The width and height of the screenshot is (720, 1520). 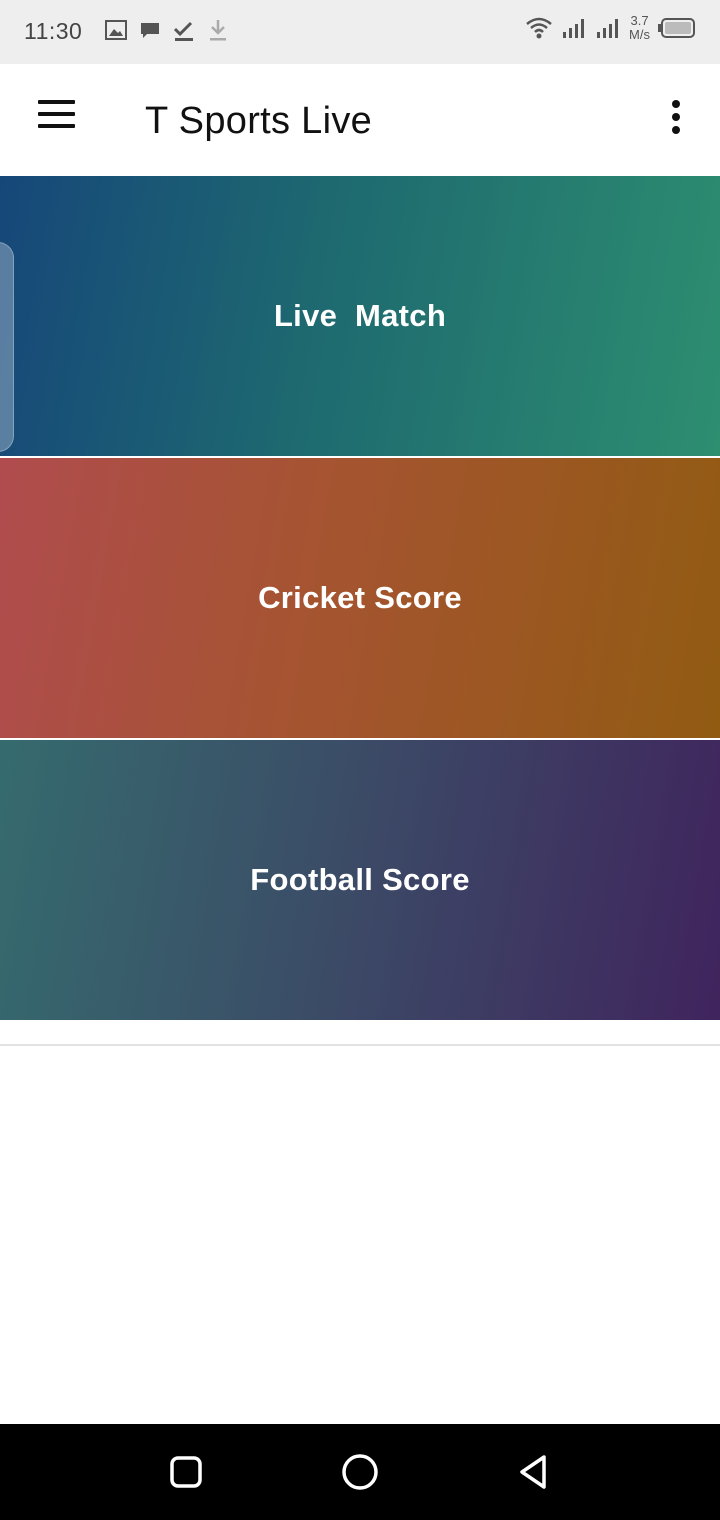 I want to click on hamburger-menu-icon, so click(x=56, y=120).